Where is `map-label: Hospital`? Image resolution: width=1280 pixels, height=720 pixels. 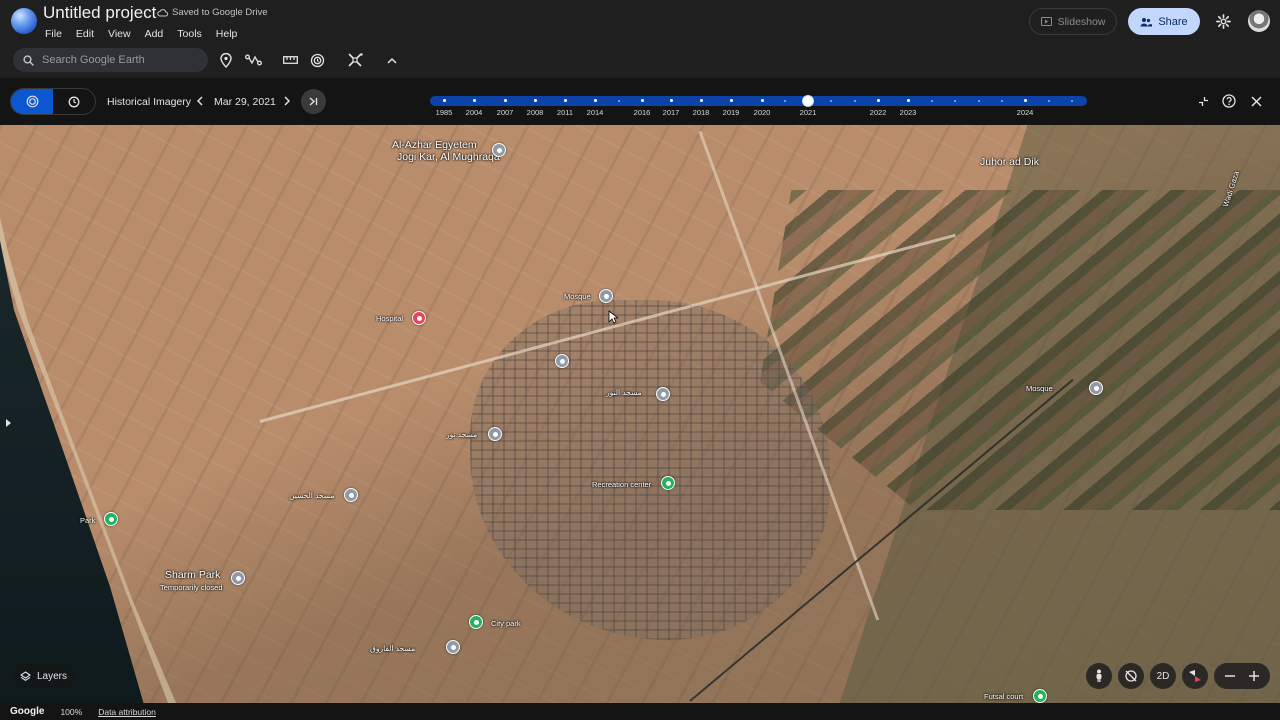 map-label: Hospital is located at coordinates (389, 318).